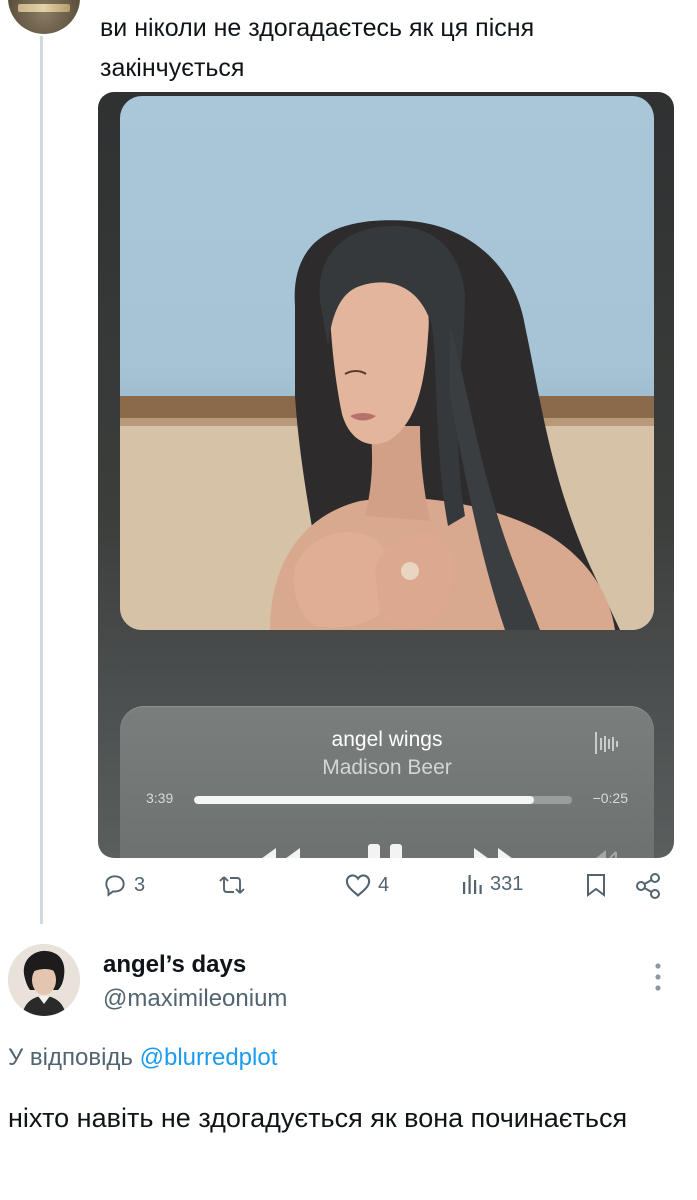 This screenshot has height=1200, width=697. What do you see at coordinates (384, 884) in the screenshot?
I see `like-count: 4` at bounding box center [384, 884].